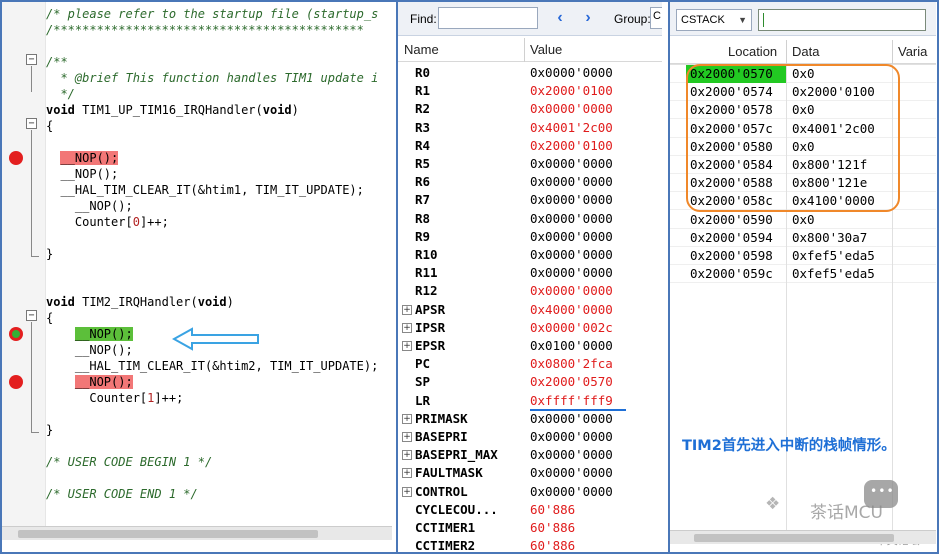 This screenshot has height=554, width=939. Describe the element at coordinates (530, 346) in the screenshot. I see `register-row: + EPSR 0x0100'0000` at that location.